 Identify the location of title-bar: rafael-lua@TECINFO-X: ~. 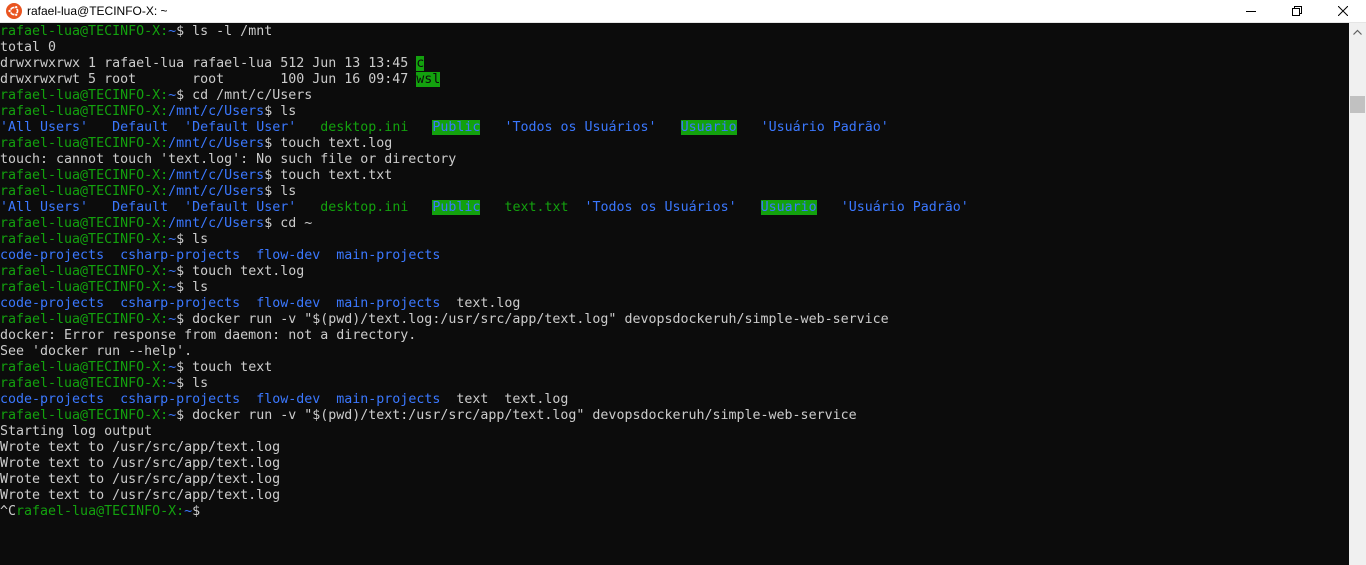
(683, 11).